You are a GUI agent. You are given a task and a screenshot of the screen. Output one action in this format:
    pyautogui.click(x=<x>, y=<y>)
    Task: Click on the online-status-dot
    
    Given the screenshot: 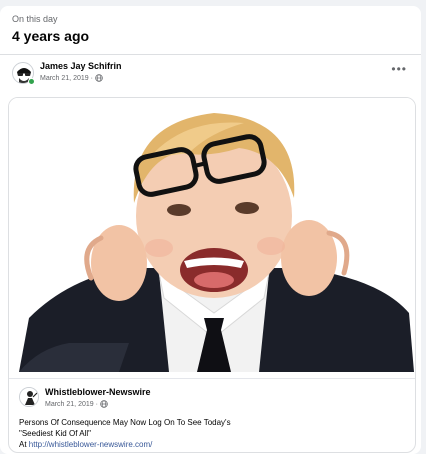 What is the action you would take?
    pyautogui.click(x=31, y=81)
    